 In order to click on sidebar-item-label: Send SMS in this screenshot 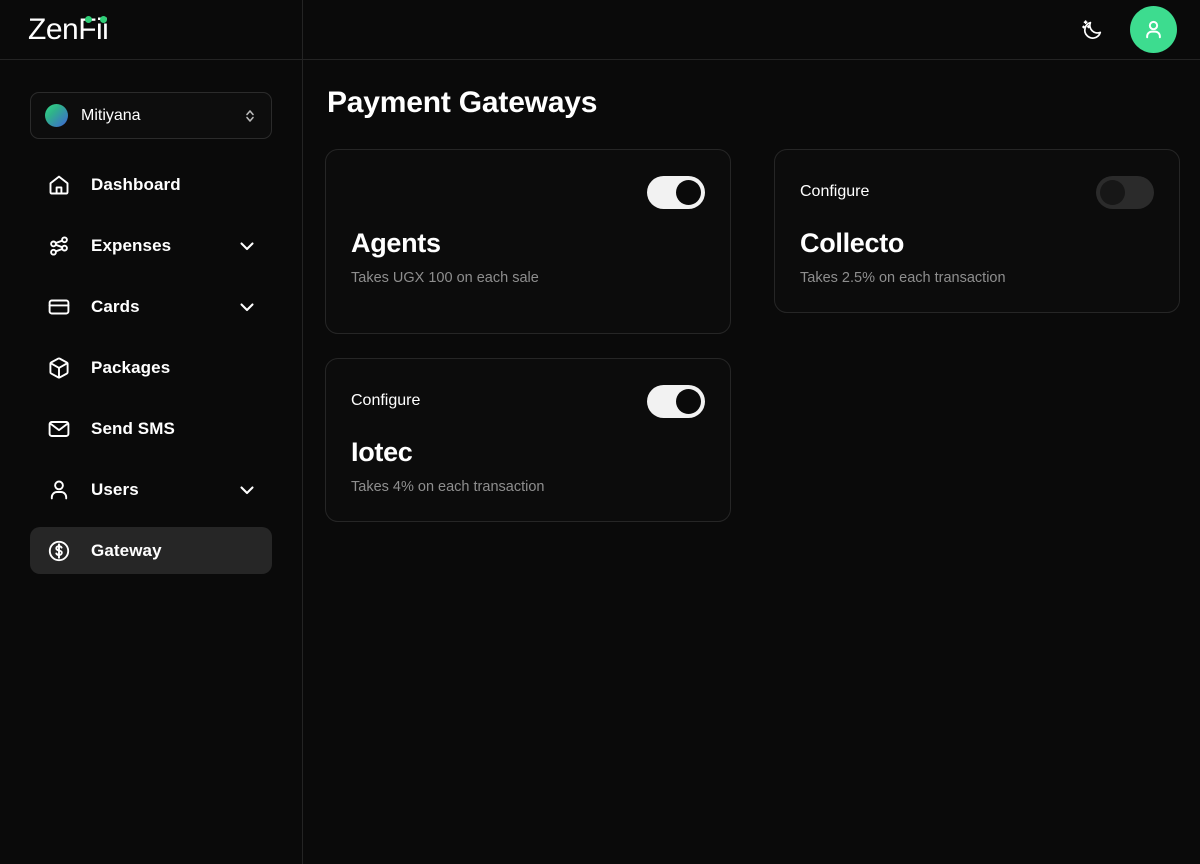, I will do `click(133, 428)`.